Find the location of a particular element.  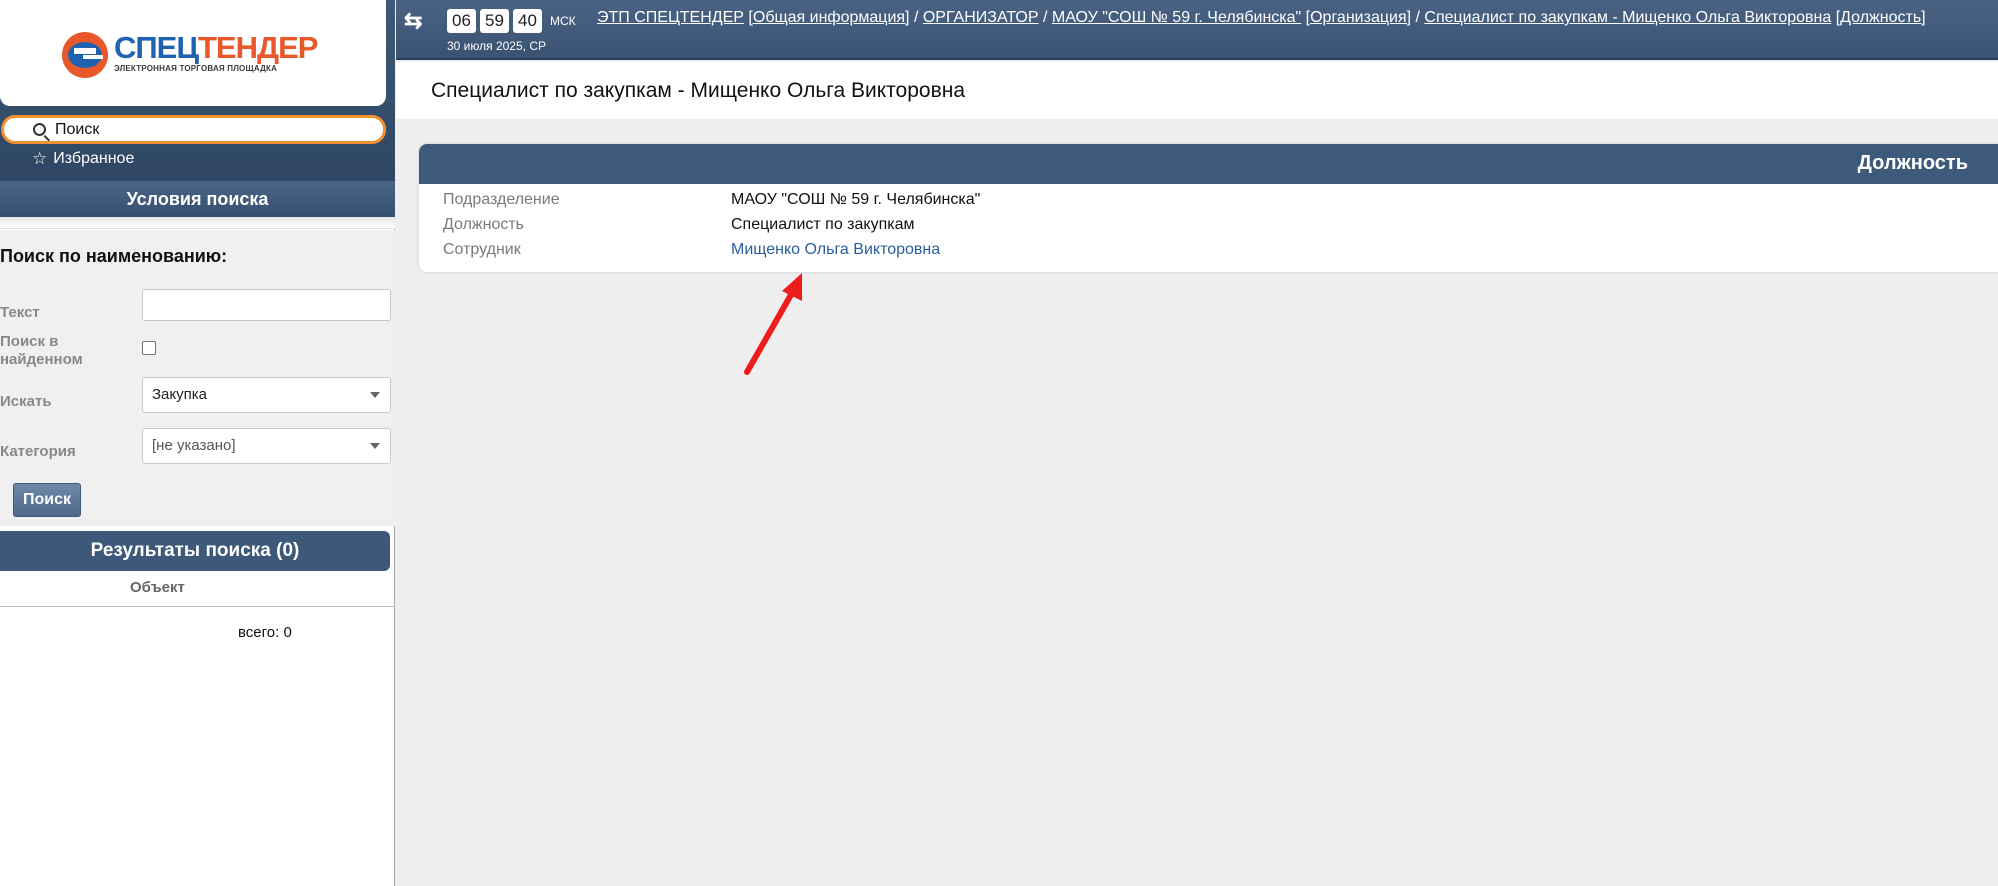

employee-link: Мищенко Ольга Викторовна is located at coordinates (835, 250).